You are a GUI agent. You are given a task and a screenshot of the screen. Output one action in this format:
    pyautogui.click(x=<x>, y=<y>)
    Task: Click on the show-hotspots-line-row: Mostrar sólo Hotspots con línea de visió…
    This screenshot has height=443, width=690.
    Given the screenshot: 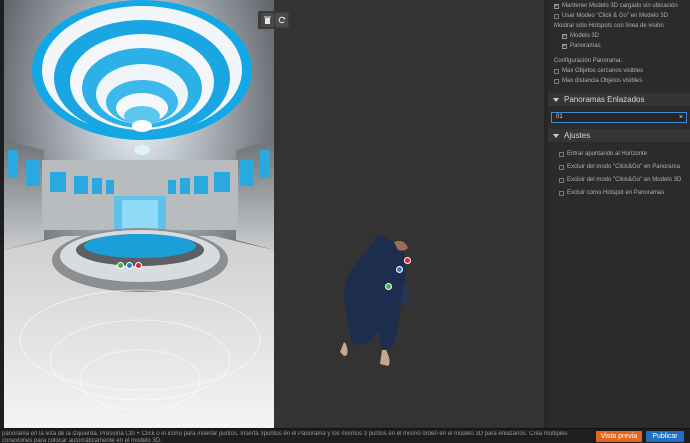 What is the action you would take?
    pyautogui.click(x=609, y=26)
    